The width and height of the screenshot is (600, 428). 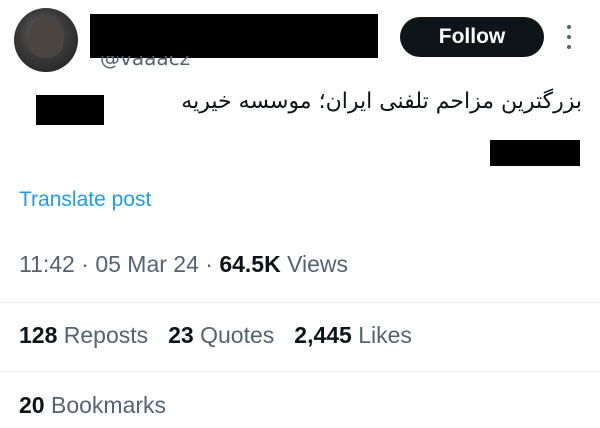 What do you see at coordinates (381, 101) in the screenshot?
I see `post-text: بزرگترین مزاحم تلفنی ایران؛ موسسه خیریه` at bounding box center [381, 101].